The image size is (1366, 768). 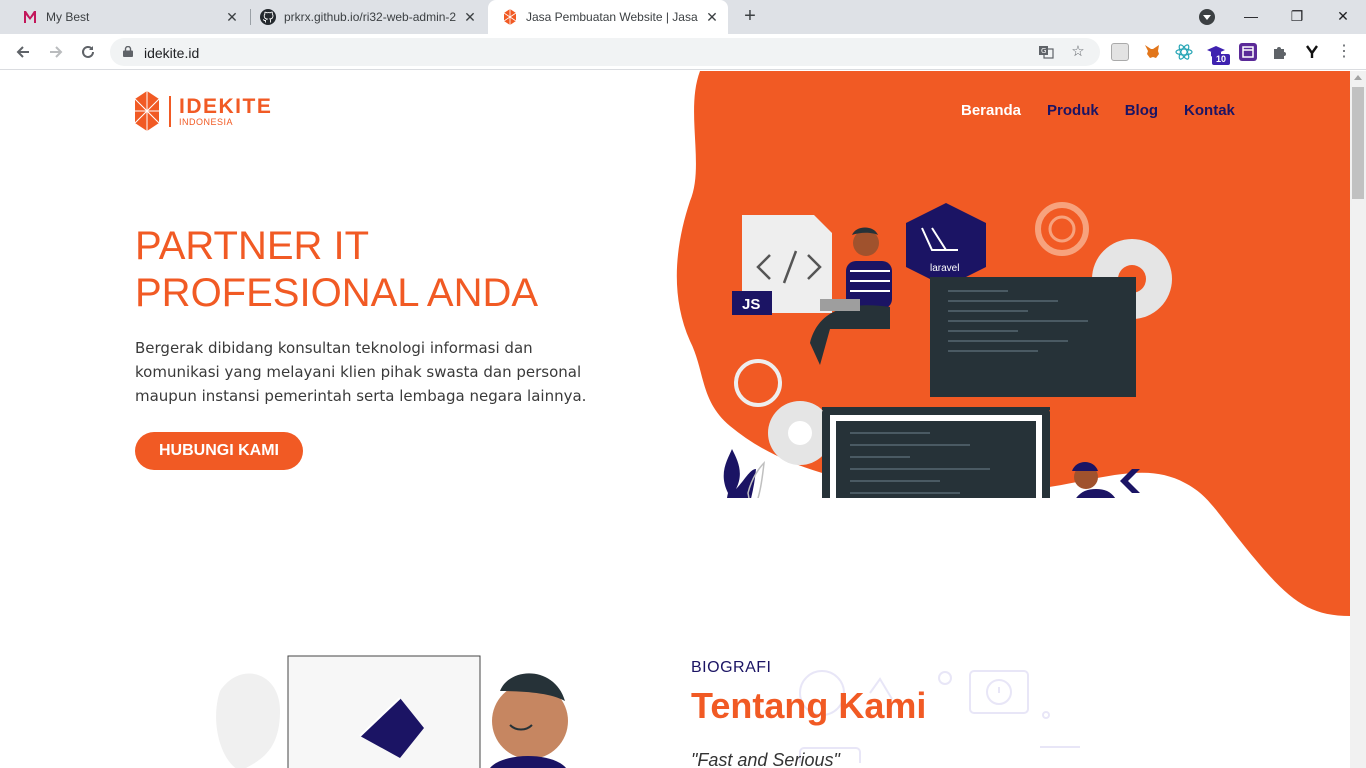 I want to click on svg-text: G, so click(x=1043, y=51).